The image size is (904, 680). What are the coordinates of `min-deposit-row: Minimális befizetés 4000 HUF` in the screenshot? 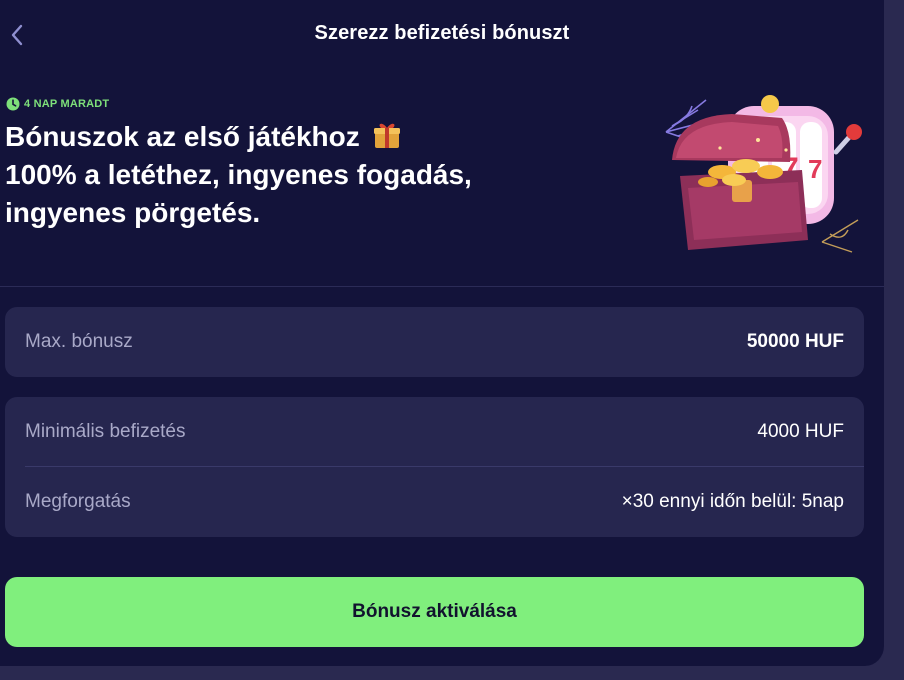 It's located at (434, 432).